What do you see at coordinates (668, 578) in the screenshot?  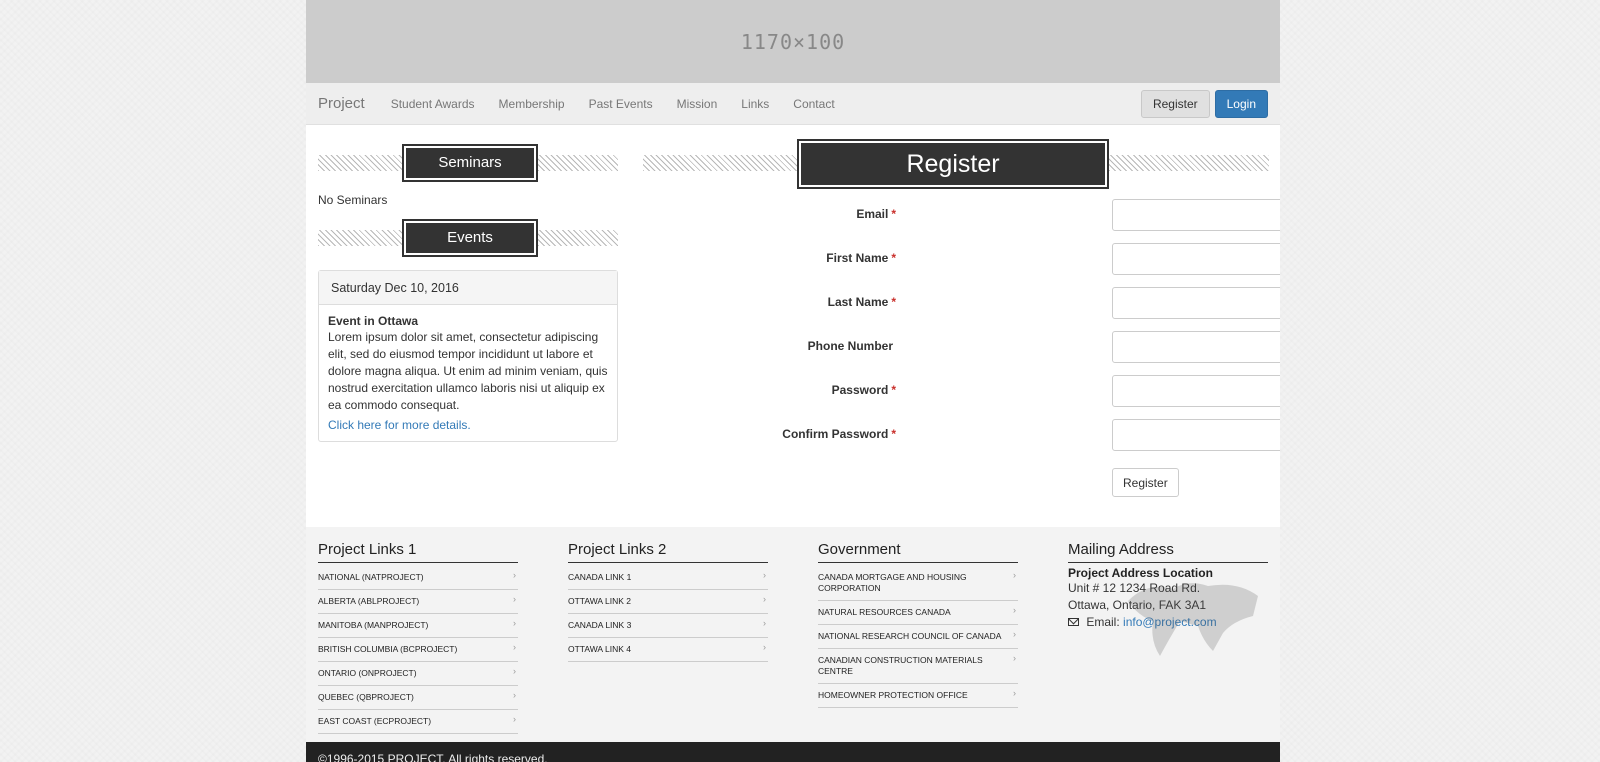 I see `footer-link: Canada Link 1 ›` at bounding box center [668, 578].